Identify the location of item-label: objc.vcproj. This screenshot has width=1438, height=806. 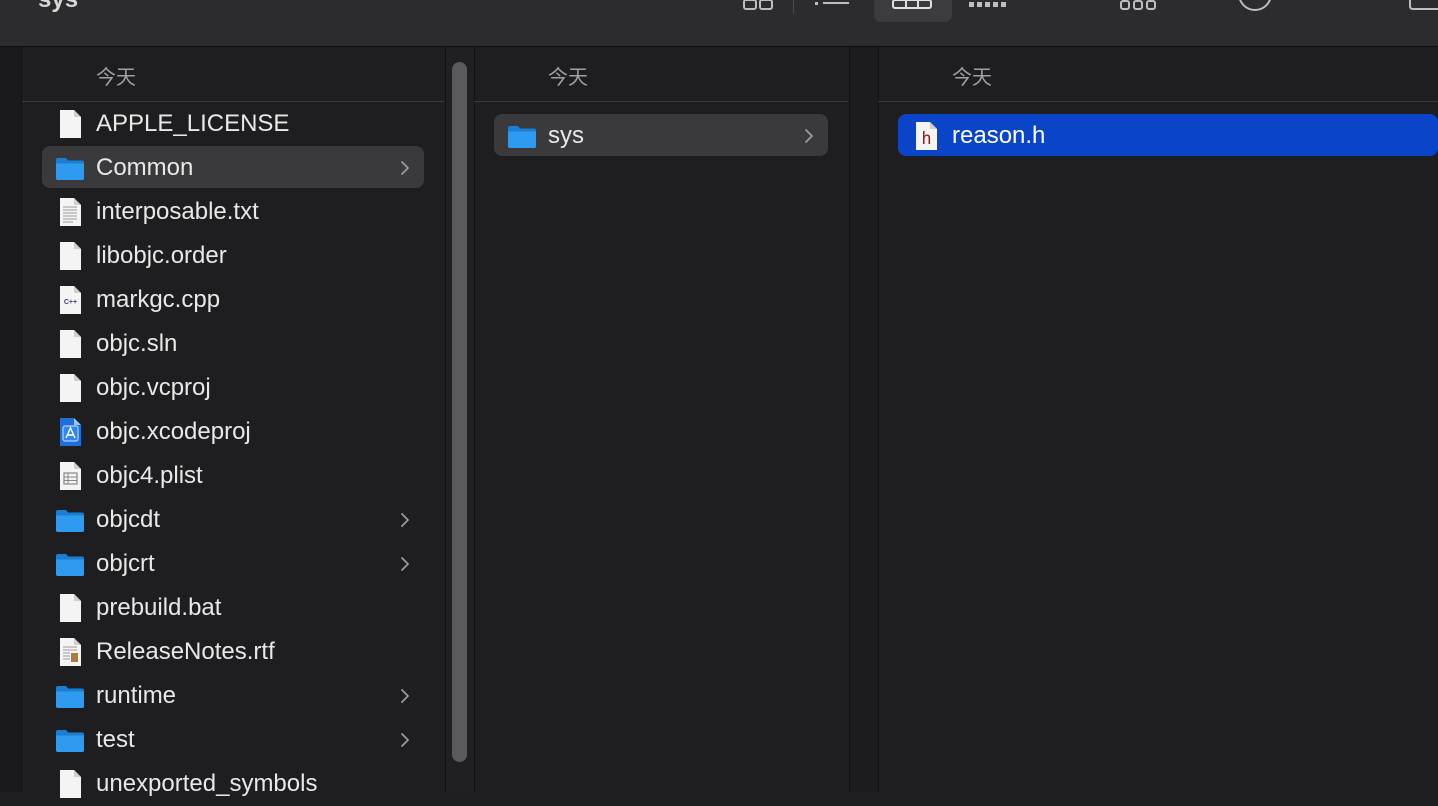
(153, 387).